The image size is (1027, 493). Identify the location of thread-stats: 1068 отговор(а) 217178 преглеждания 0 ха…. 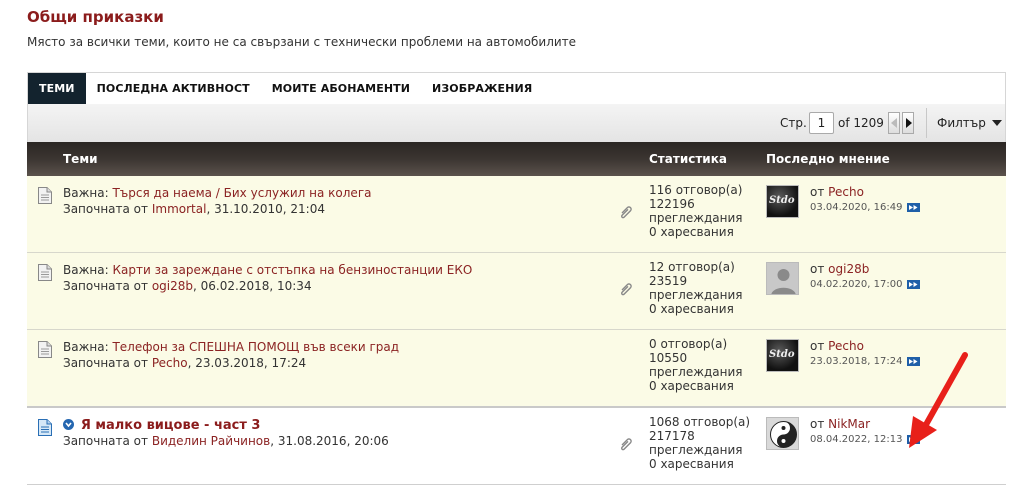
(699, 443).